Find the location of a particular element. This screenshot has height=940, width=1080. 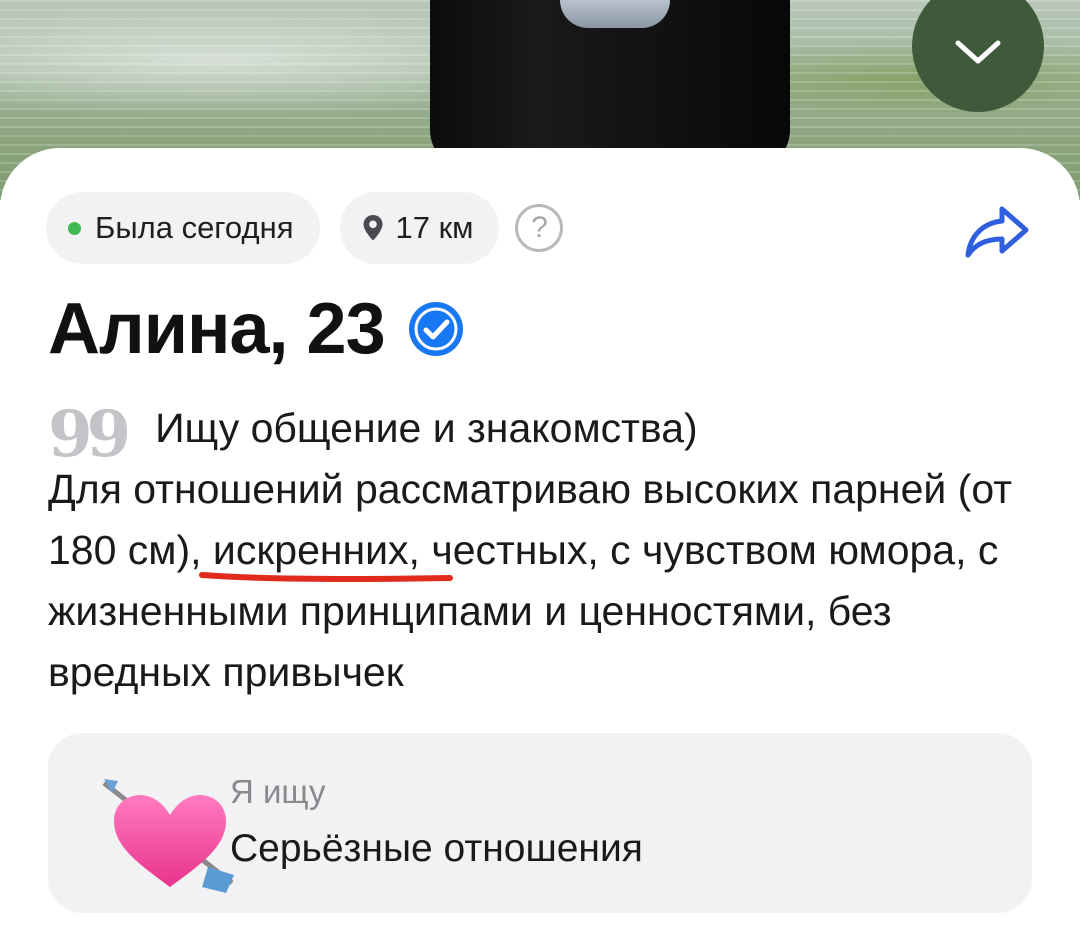

photo-shirt is located at coordinates (615, 14).